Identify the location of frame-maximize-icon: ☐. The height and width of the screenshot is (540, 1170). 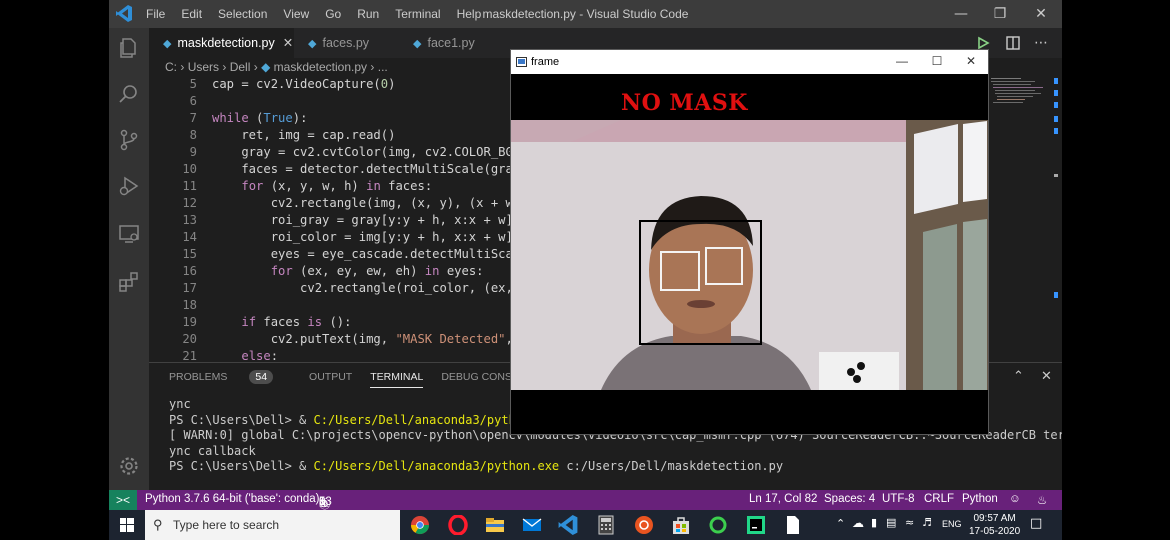
(937, 61).